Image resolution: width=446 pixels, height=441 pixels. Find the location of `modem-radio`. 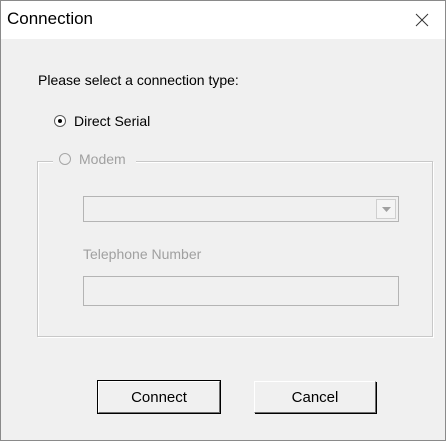

modem-radio is located at coordinates (65, 159).